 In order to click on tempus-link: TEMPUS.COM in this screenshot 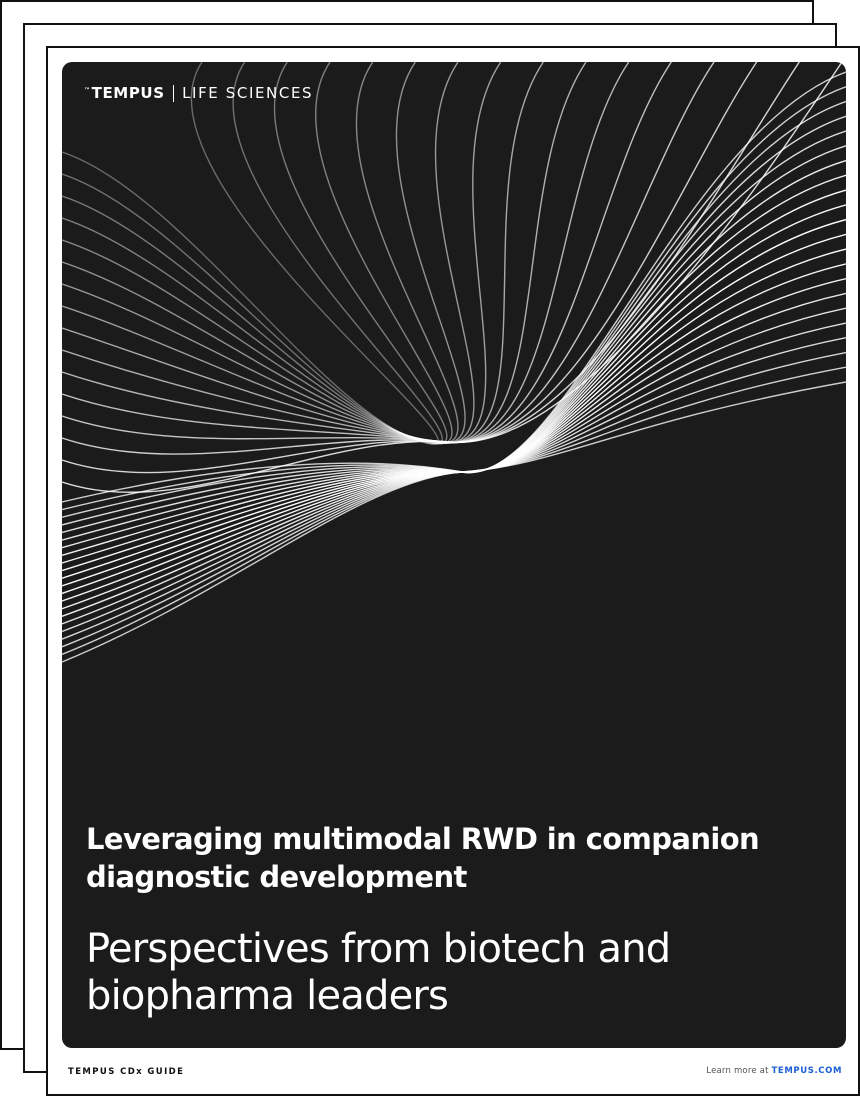, I will do `click(807, 1071)`.